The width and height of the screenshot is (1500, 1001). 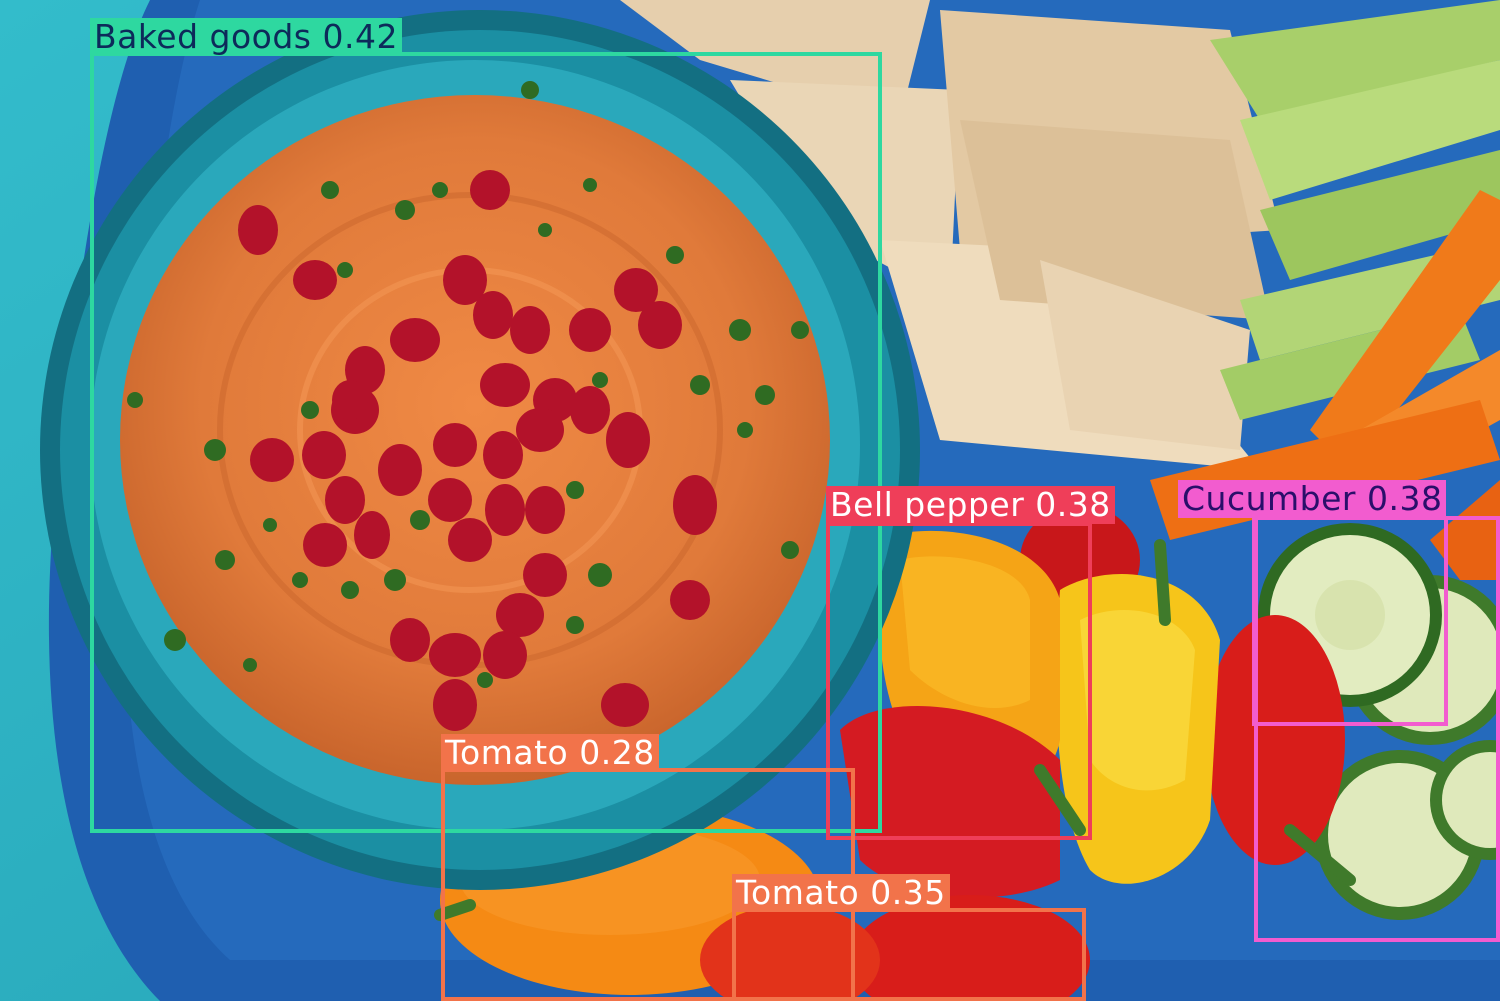 I want to click on detection-label-bell-pepper: Bell pepper 0.38, so click(x=970, y=505).